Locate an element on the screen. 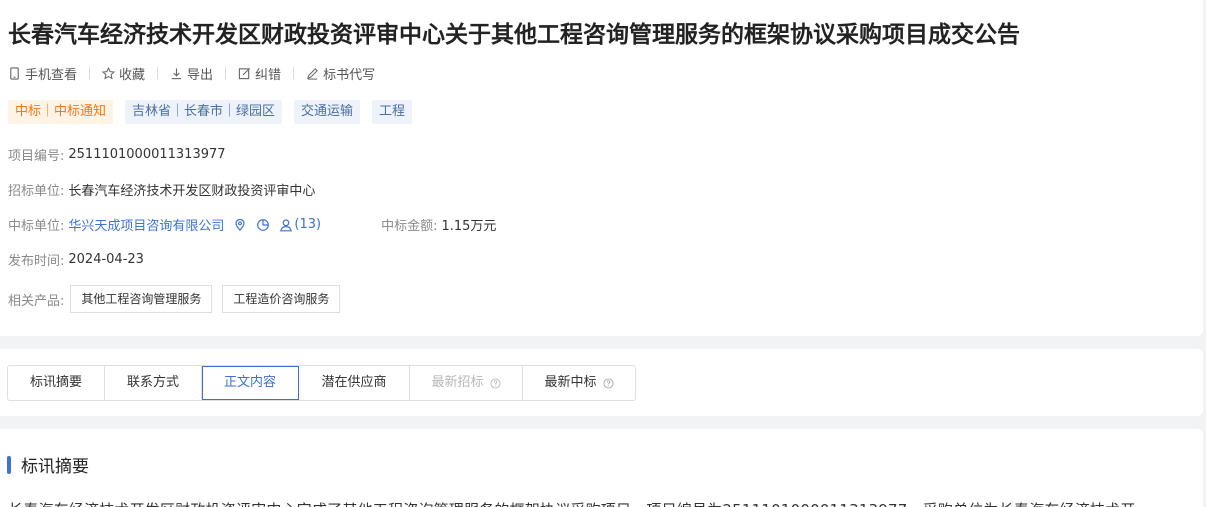 This screenshot has height=507, width=1206. tag-region: 吉林省｜长春市｜绿园区 is located at coordinates (204, 112).